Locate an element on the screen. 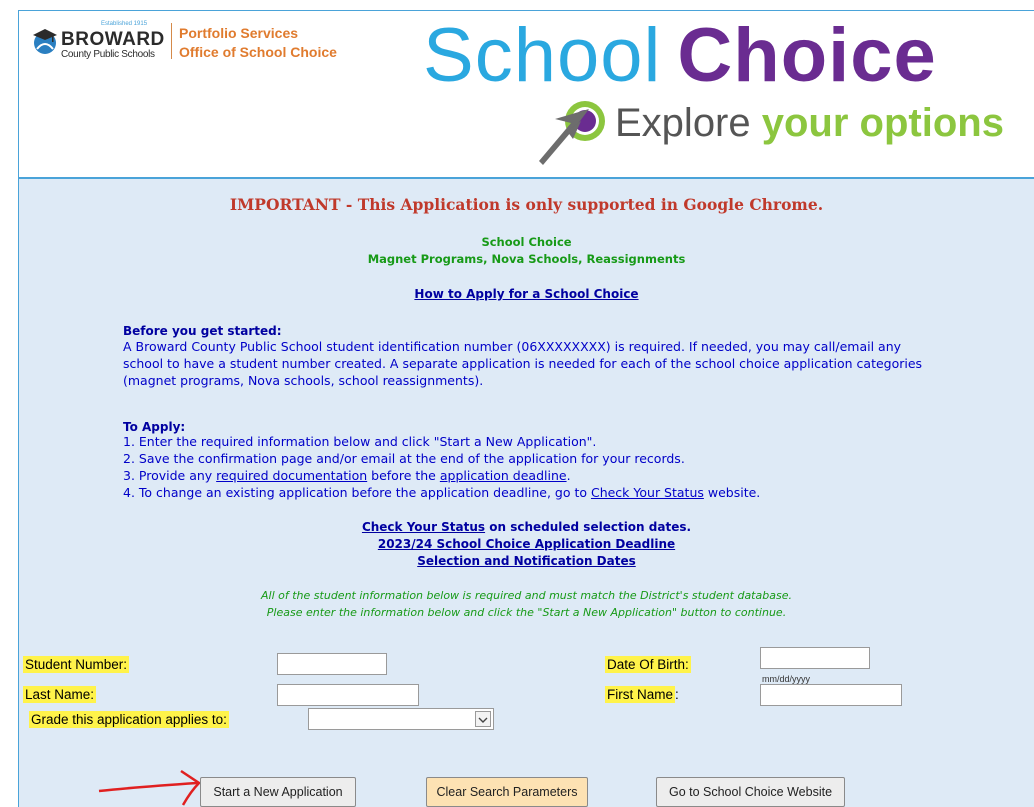 Image resolution: width=1034 pixels, height=807 pixels. section-title: School Choice is located at coordinates (526, 242).